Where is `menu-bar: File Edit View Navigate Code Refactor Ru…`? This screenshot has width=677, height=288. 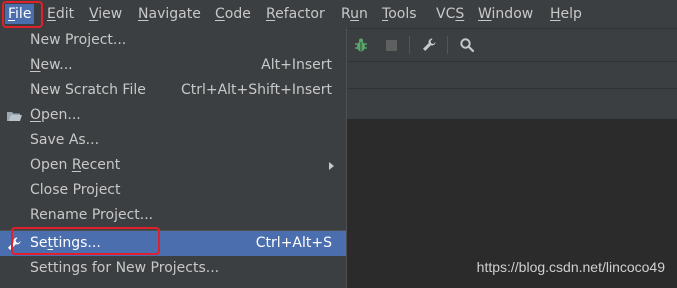 menu-bar: File Edit View Navigate Code Refactor Ru… is located at coordinates (338, 14).